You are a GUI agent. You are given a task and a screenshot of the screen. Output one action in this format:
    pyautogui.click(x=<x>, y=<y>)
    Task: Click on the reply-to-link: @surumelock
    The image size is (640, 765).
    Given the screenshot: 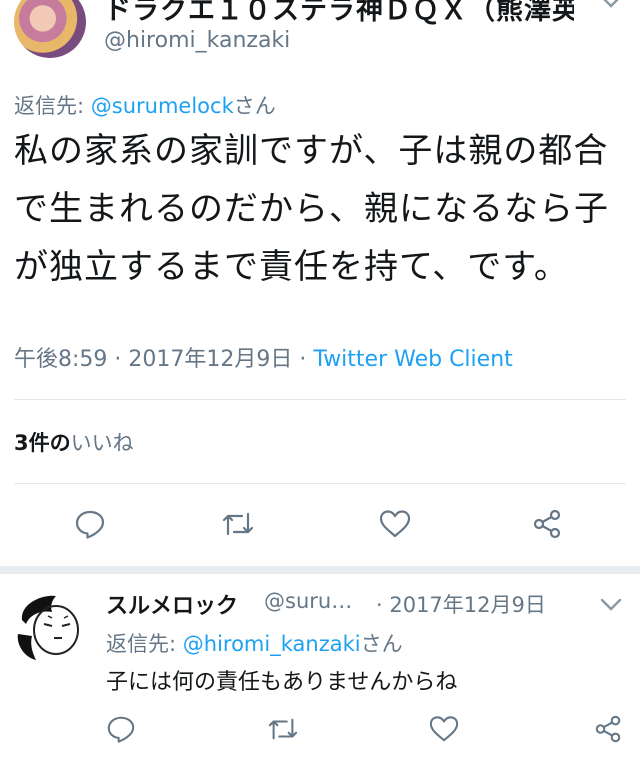 What is the action you would take?
    pyautogui.click(x=162, y=106)
    